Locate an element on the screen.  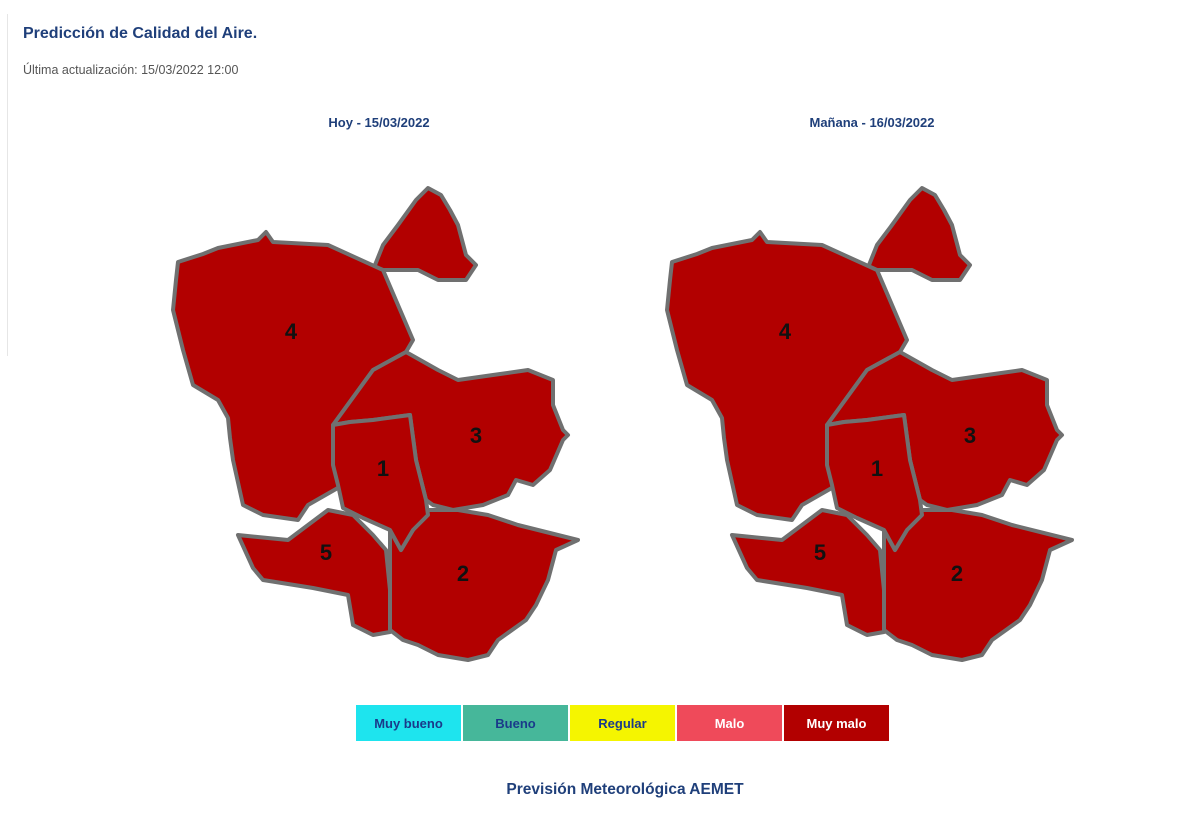
legend-item-regular: Regular is located at coordinates (622, 723).